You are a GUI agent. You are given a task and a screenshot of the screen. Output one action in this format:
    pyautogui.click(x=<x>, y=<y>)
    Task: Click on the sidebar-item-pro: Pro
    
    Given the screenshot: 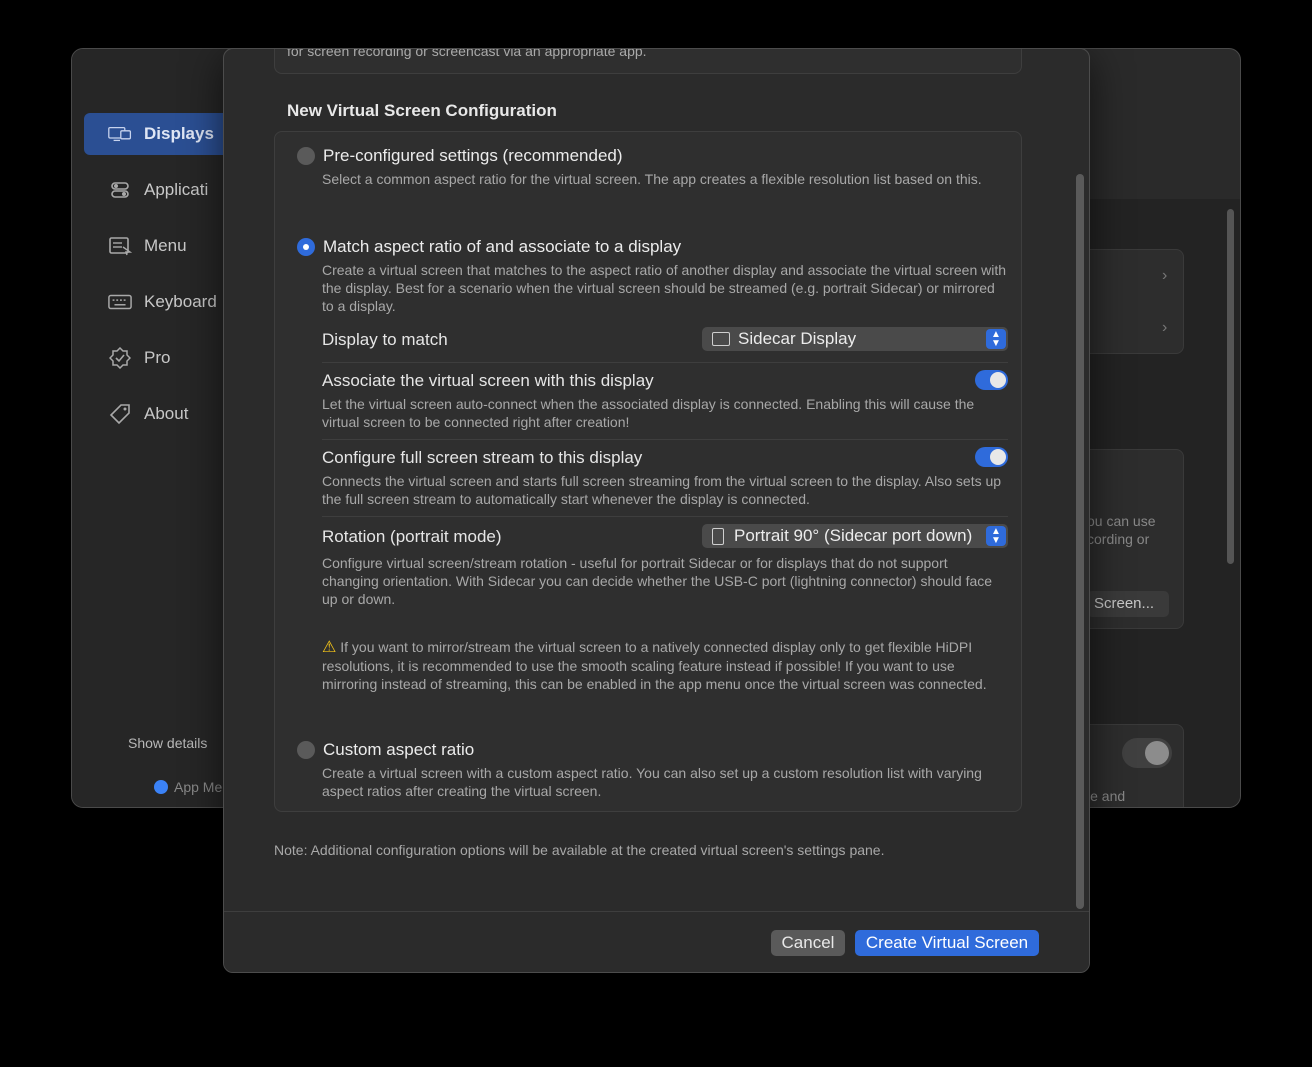 What is the action you would take?
    pyautogui.click(x=164, y=358)
    